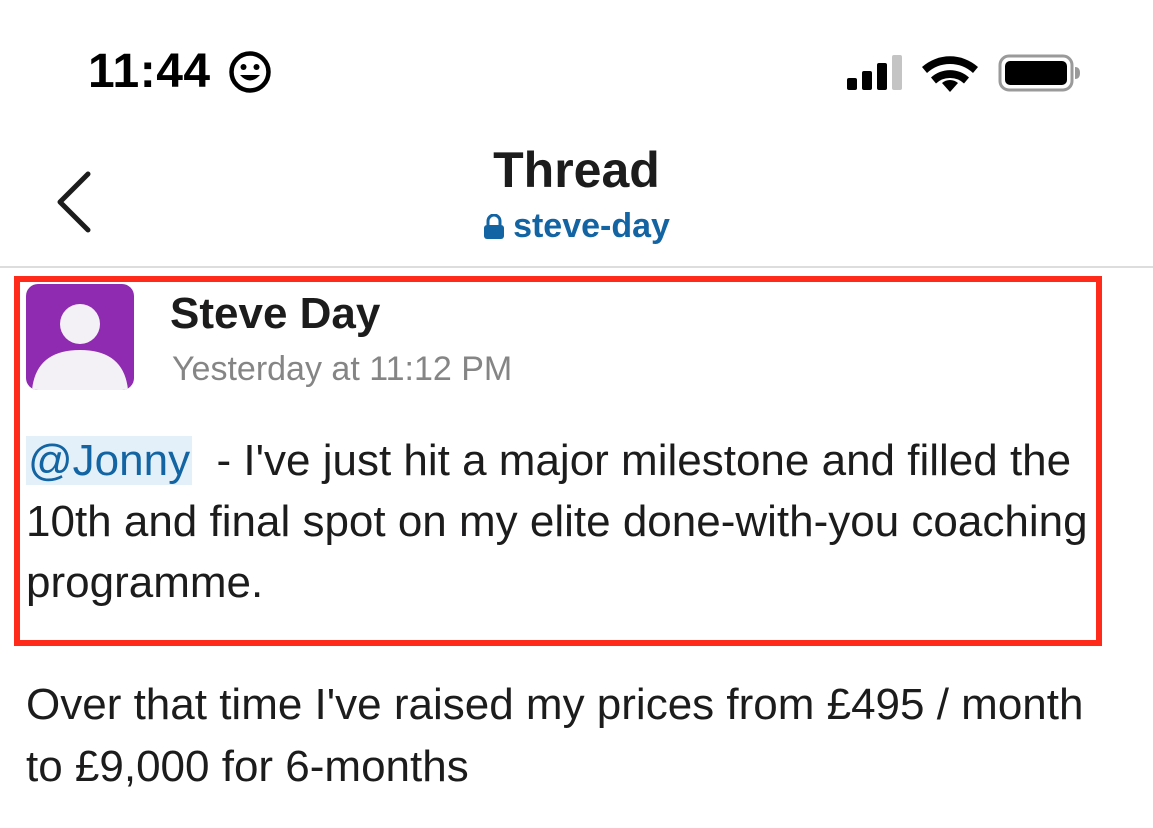  Describe the element at coordinates (576, 267) in the screenshot. I see `header-divider` at that location.